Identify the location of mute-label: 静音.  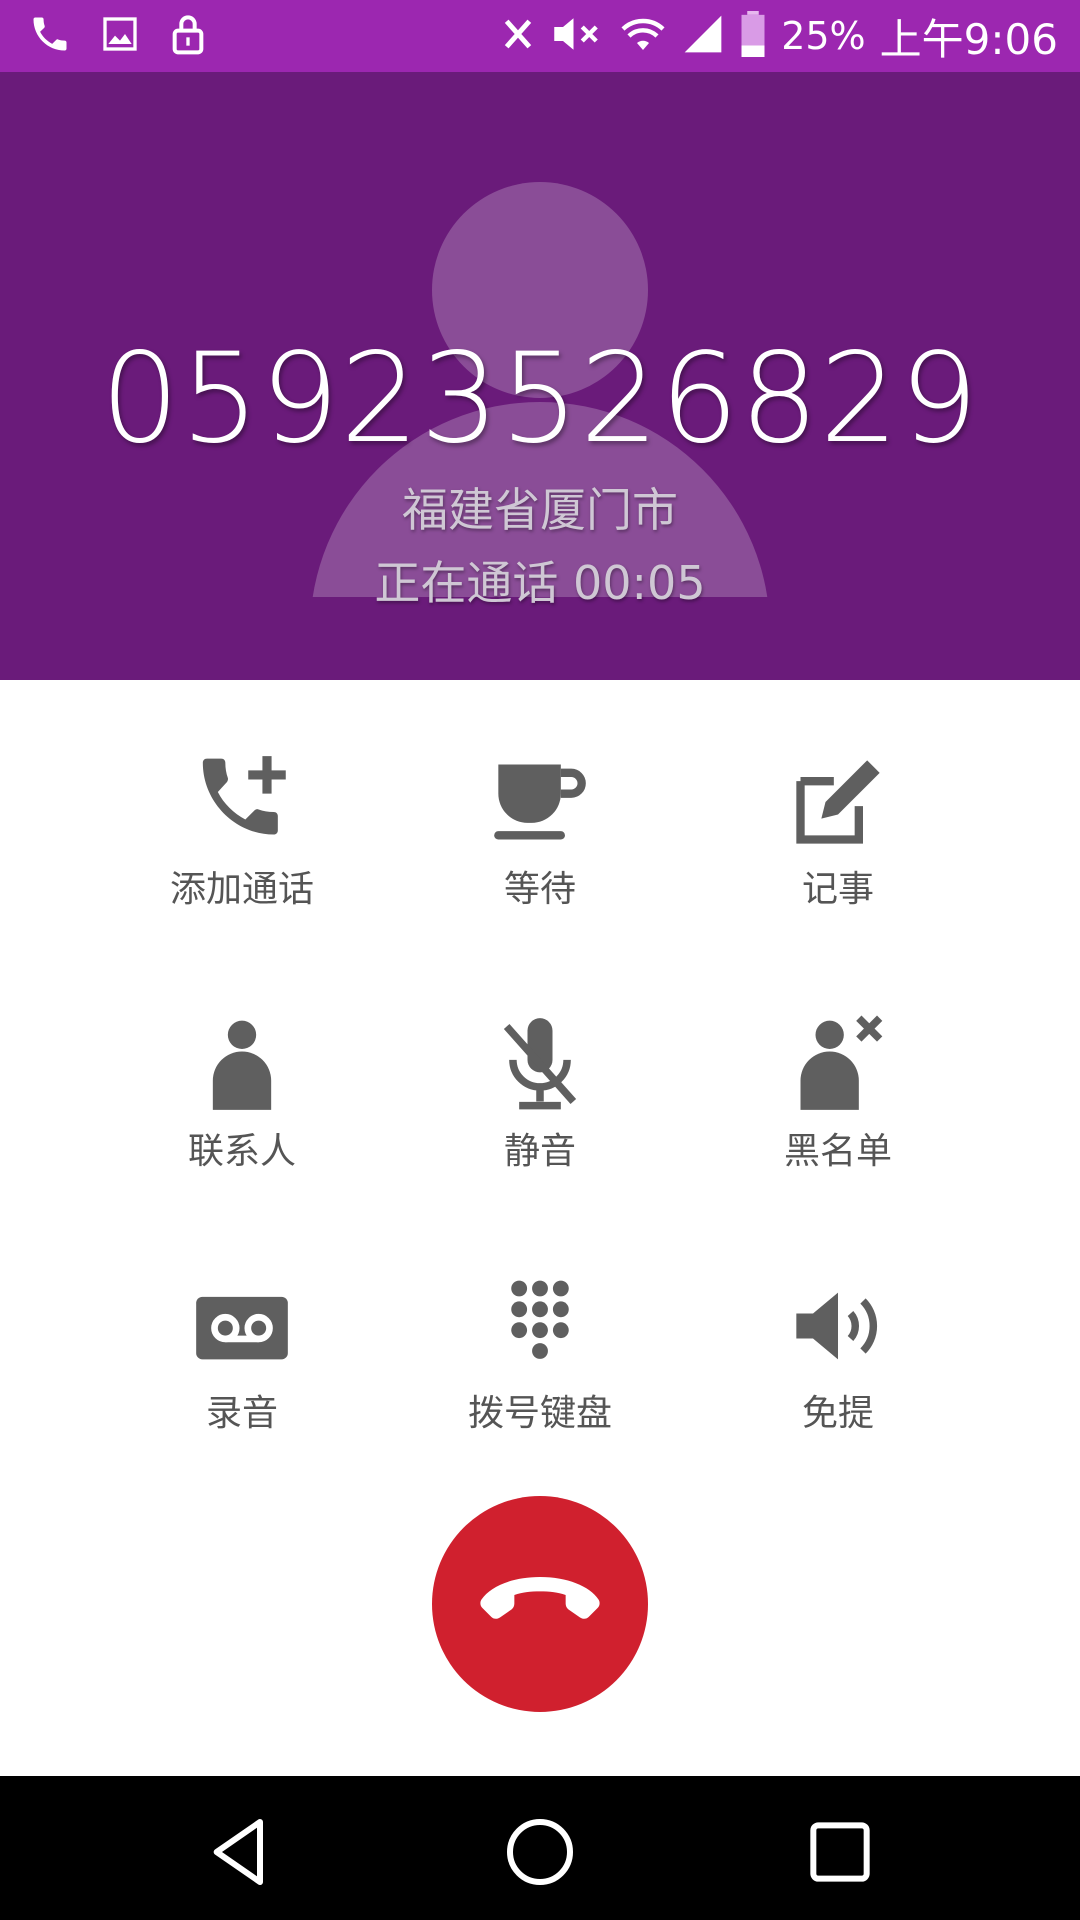
(539, 1151).